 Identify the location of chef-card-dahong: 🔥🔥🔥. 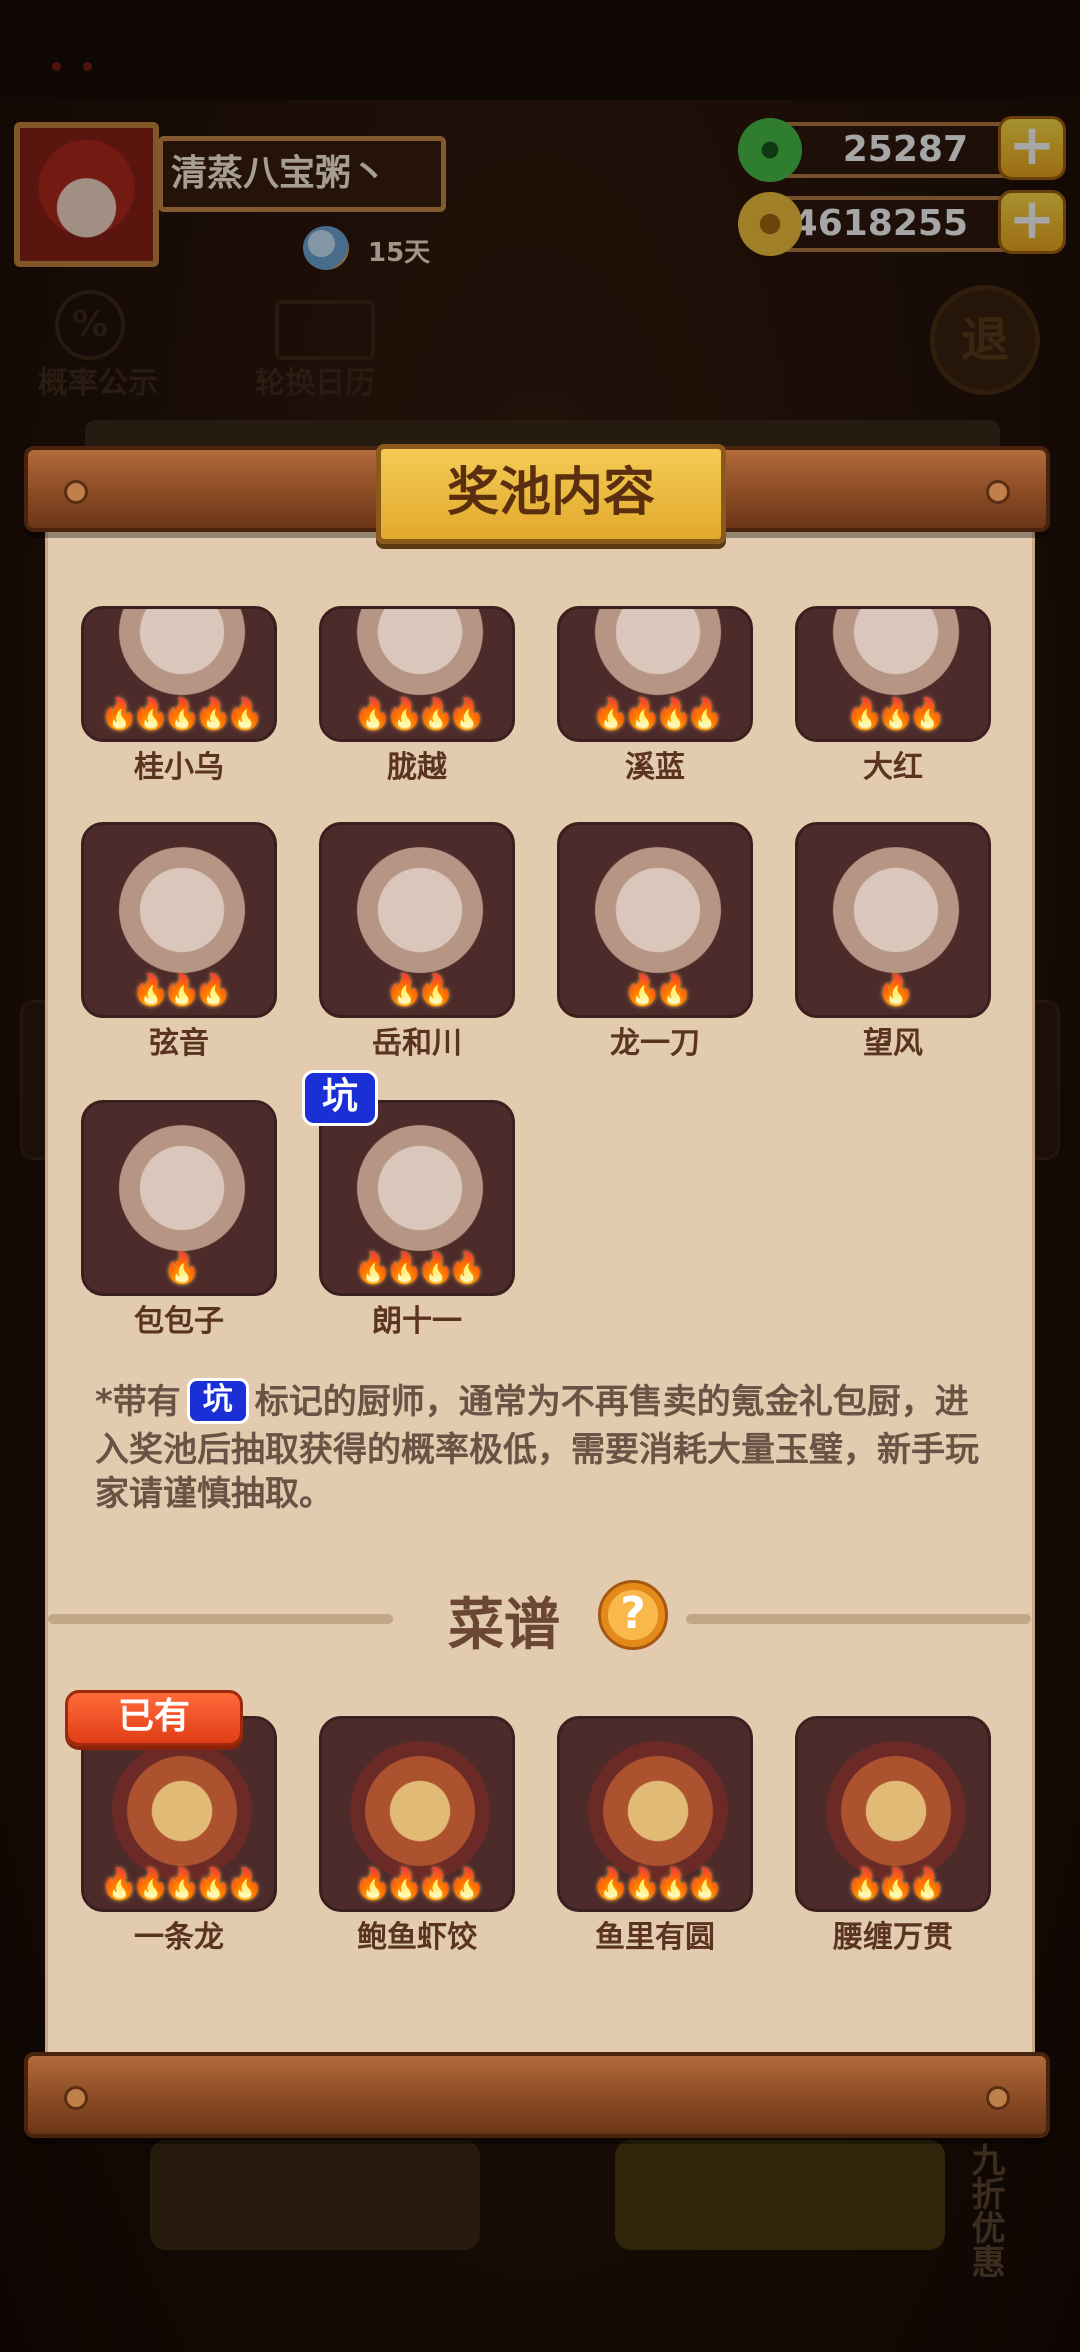
(893, 674).